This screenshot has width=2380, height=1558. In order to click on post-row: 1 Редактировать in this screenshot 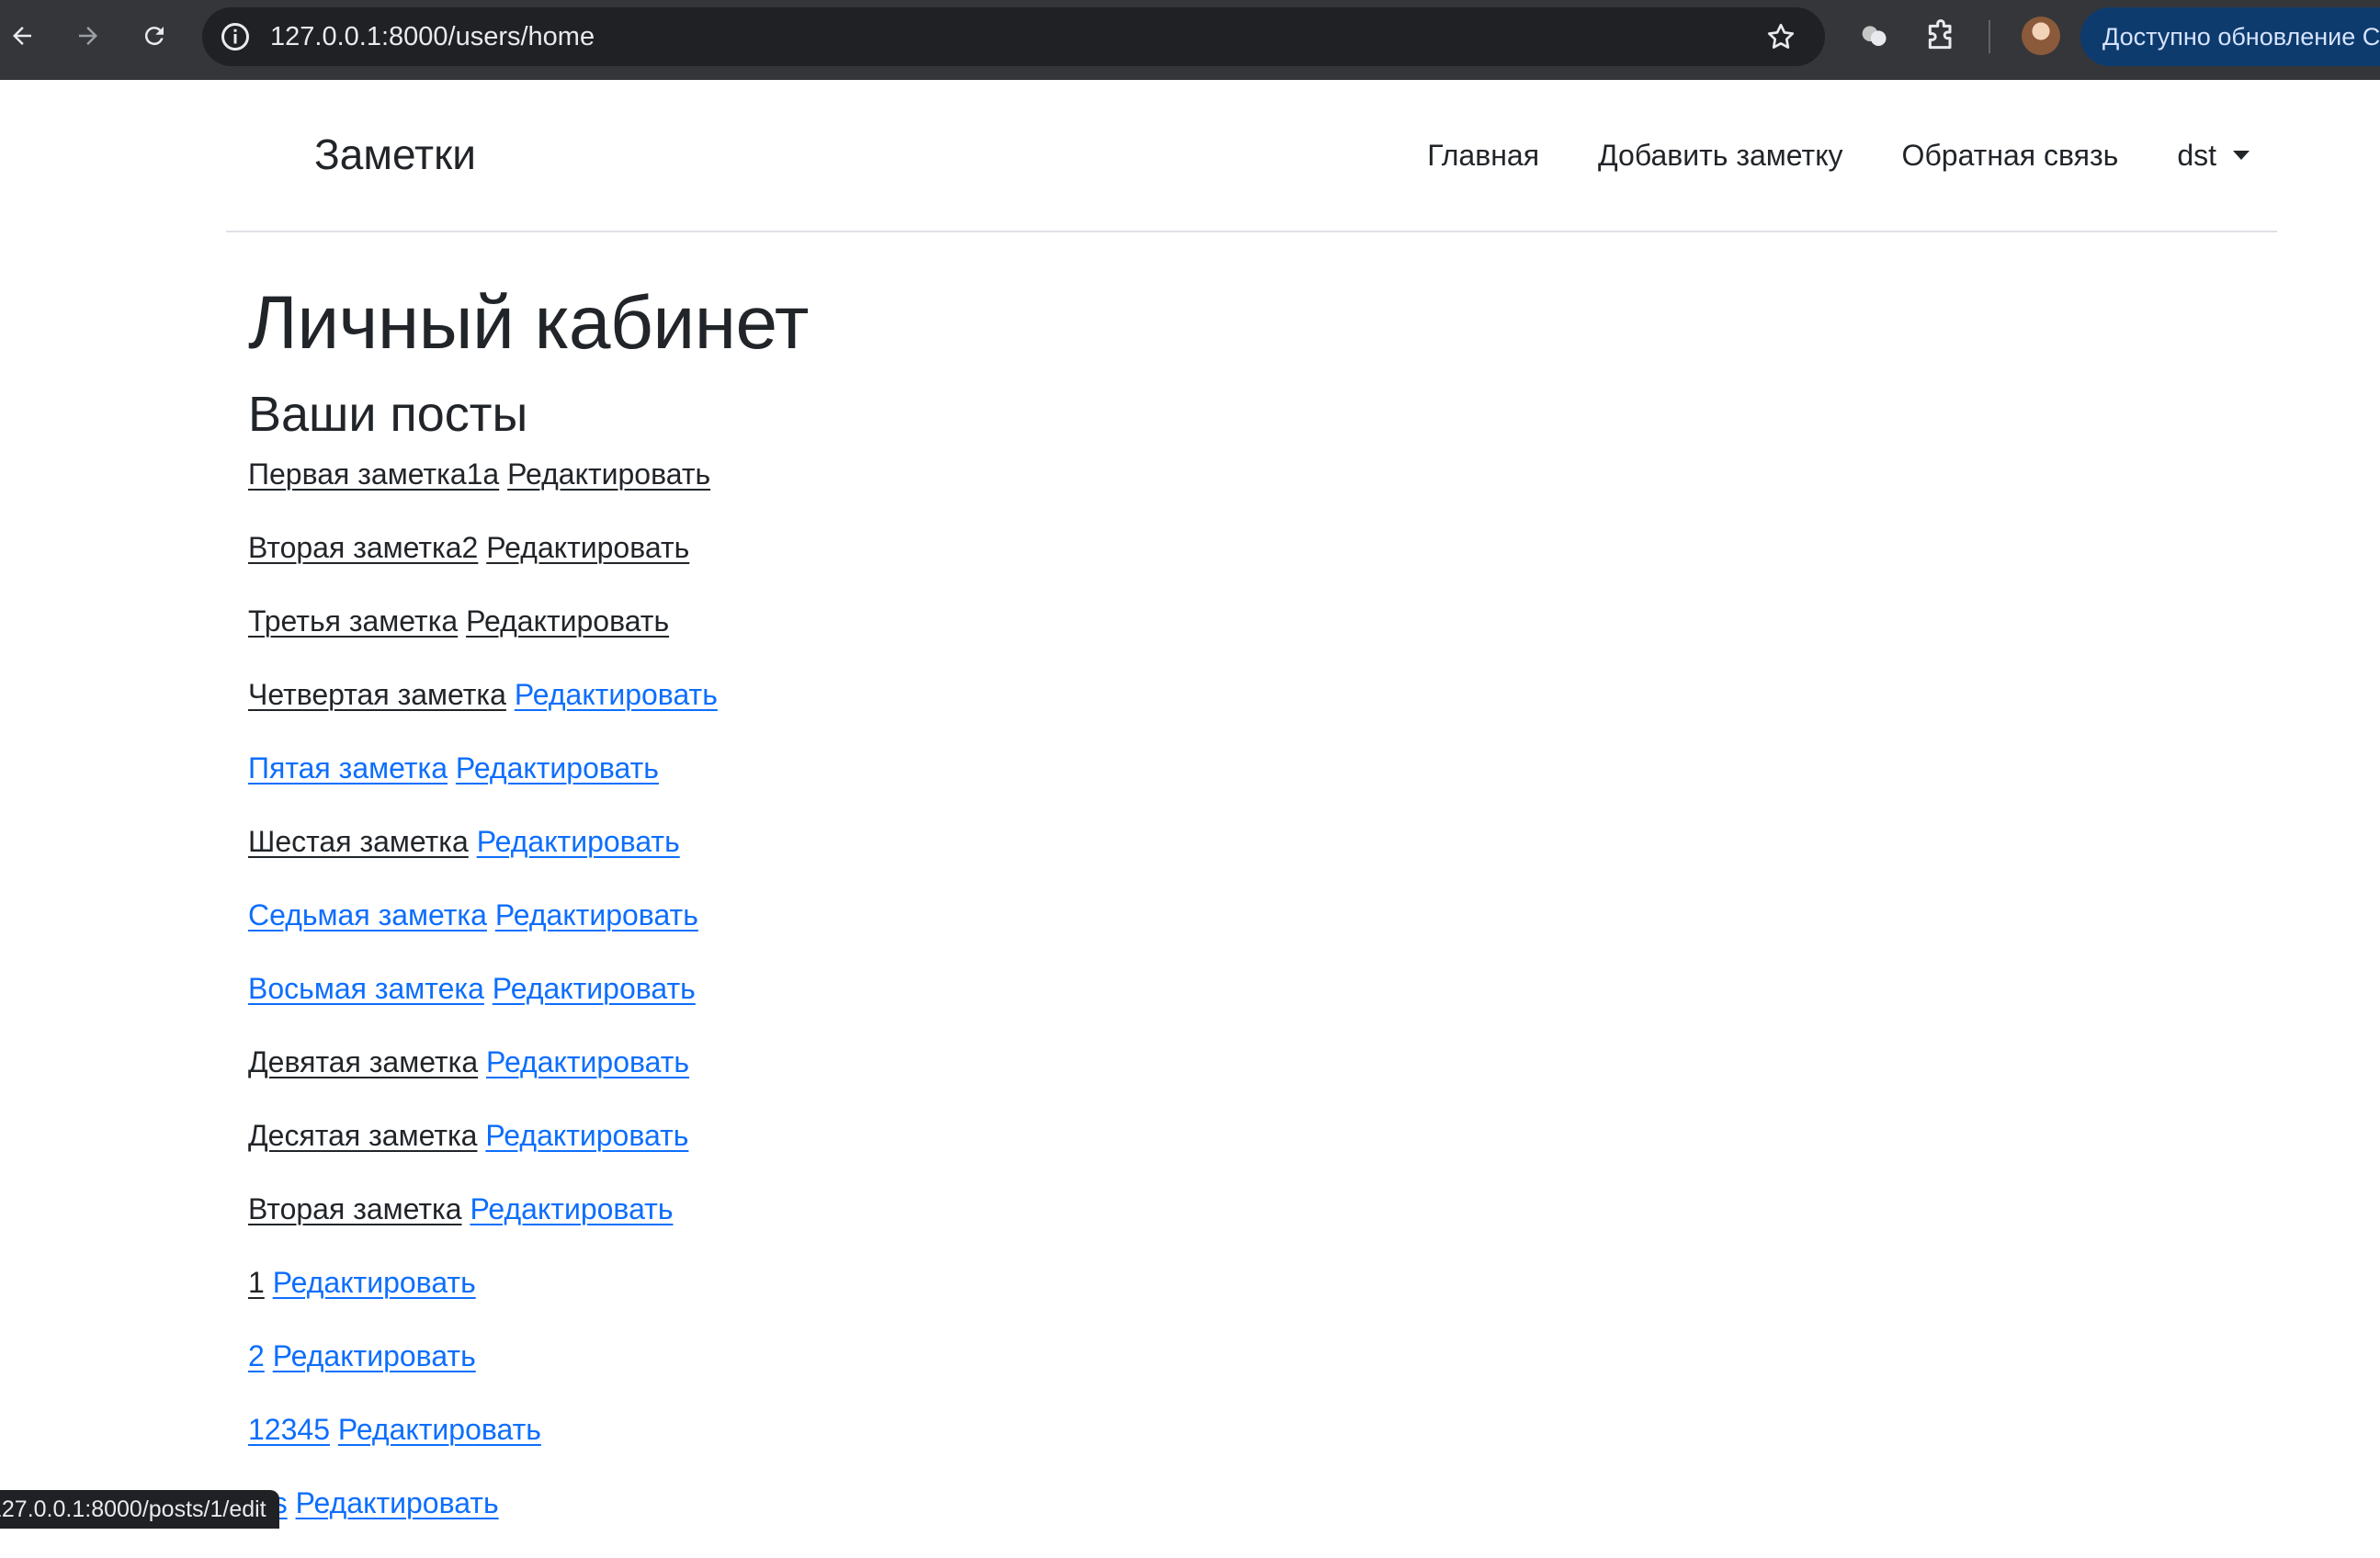, I will do `click(1259, 1301)`.